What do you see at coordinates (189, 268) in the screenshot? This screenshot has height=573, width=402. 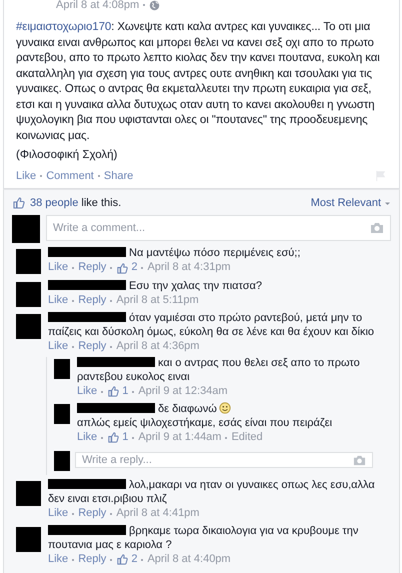 I see `comment-time: April 8 at 4:31pm` at bounding box center [189, 268].